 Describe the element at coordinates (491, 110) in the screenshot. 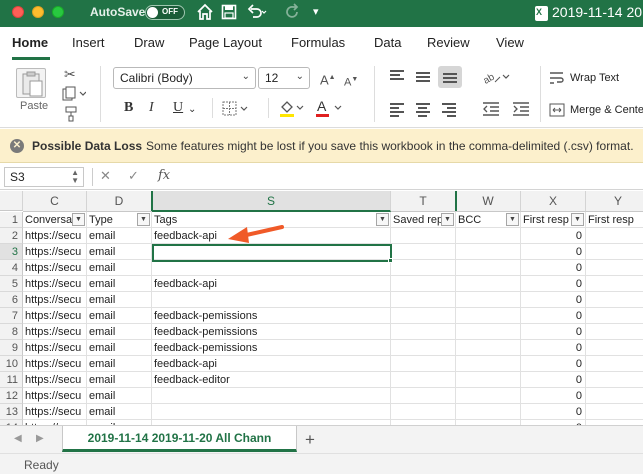

I see `decrease-indent-icon` at that location.